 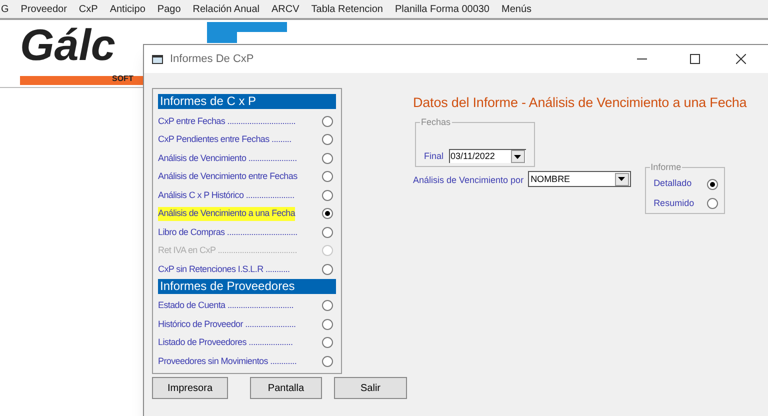 What do you see at coordinates (247, 286) in the screenshot?
I see `section-heading: Informes de Proveedores` at bounding box center [247, 286].